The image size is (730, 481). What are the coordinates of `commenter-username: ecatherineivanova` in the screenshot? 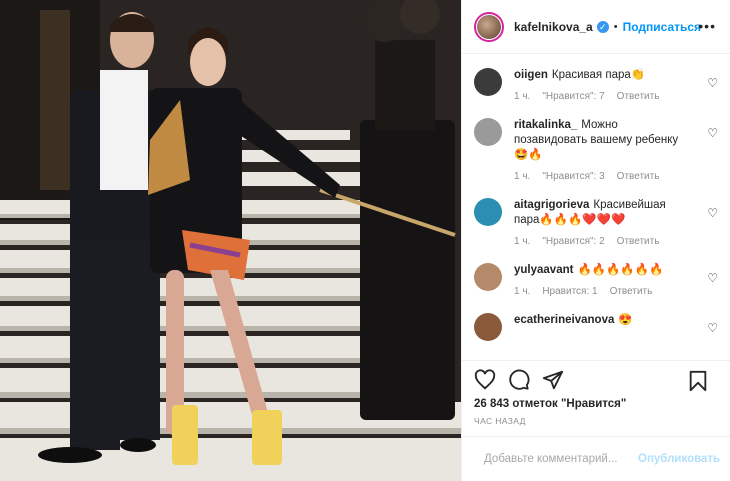 It's located at (564, 320).